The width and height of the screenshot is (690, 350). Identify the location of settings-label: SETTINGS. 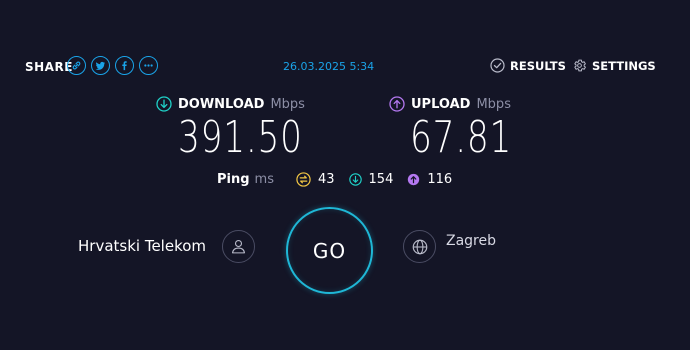
(624, 65).